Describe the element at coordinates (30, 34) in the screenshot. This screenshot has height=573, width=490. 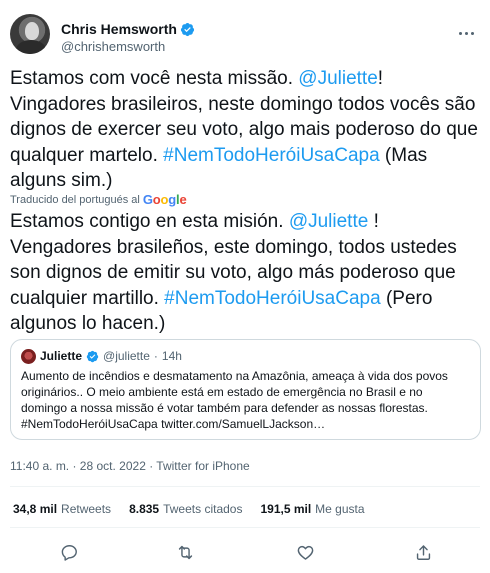
I see `author-avatar` at that location.